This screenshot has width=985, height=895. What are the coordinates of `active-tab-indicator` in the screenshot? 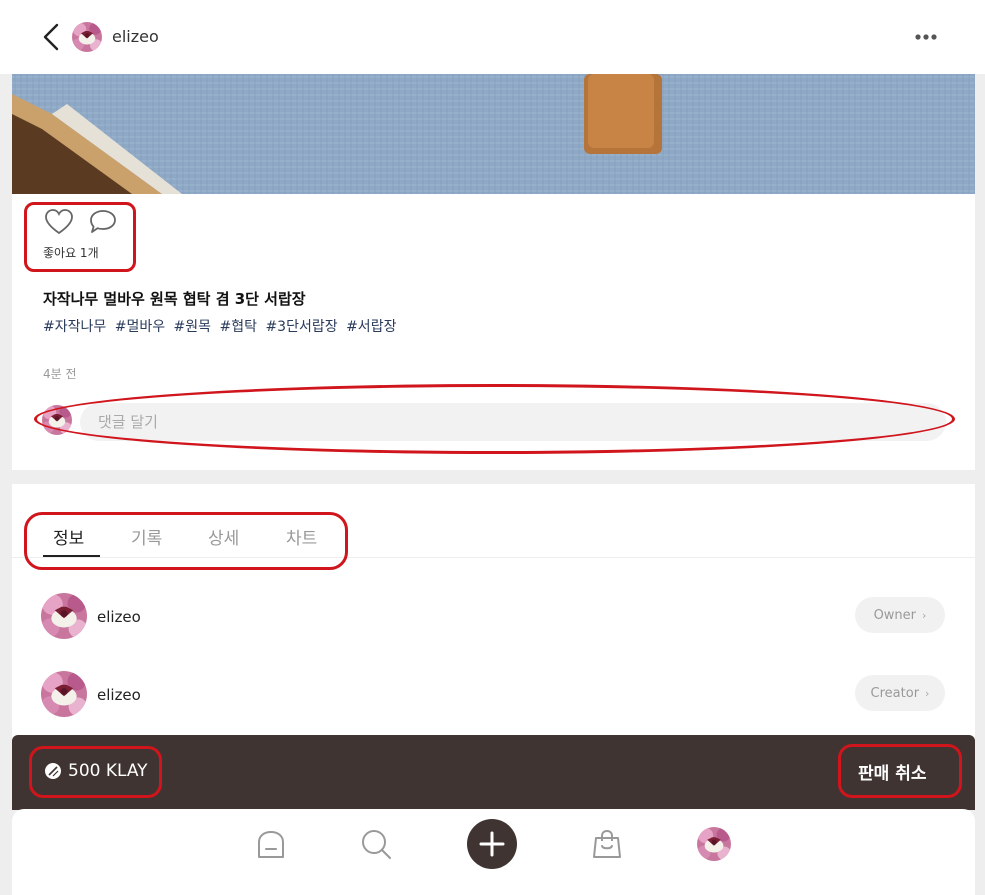 It's located at (71, 556).